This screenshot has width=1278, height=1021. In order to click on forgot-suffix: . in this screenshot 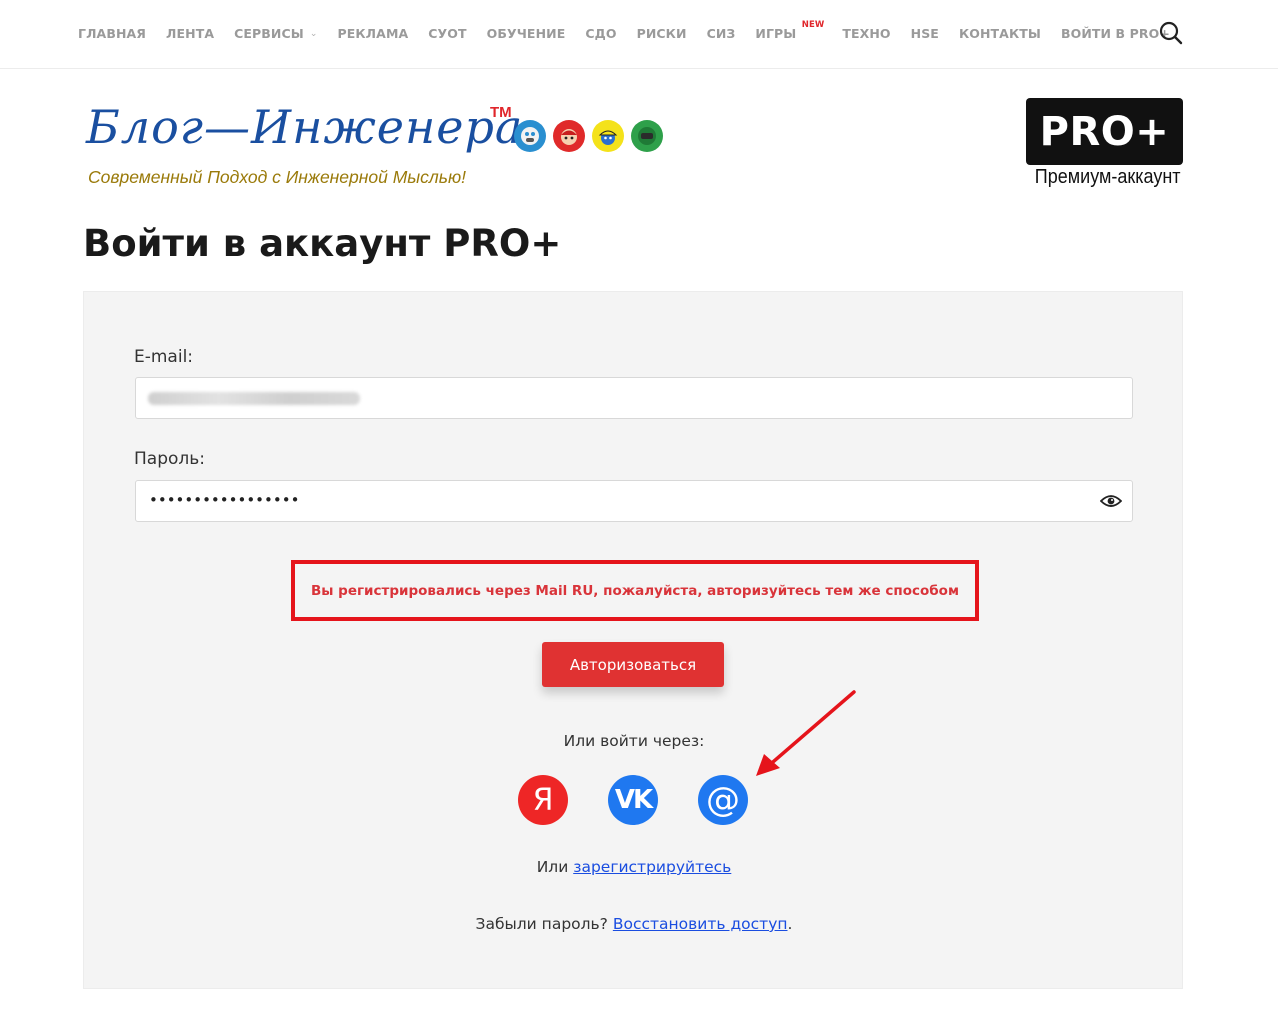, I will do `click(790, 924)`.